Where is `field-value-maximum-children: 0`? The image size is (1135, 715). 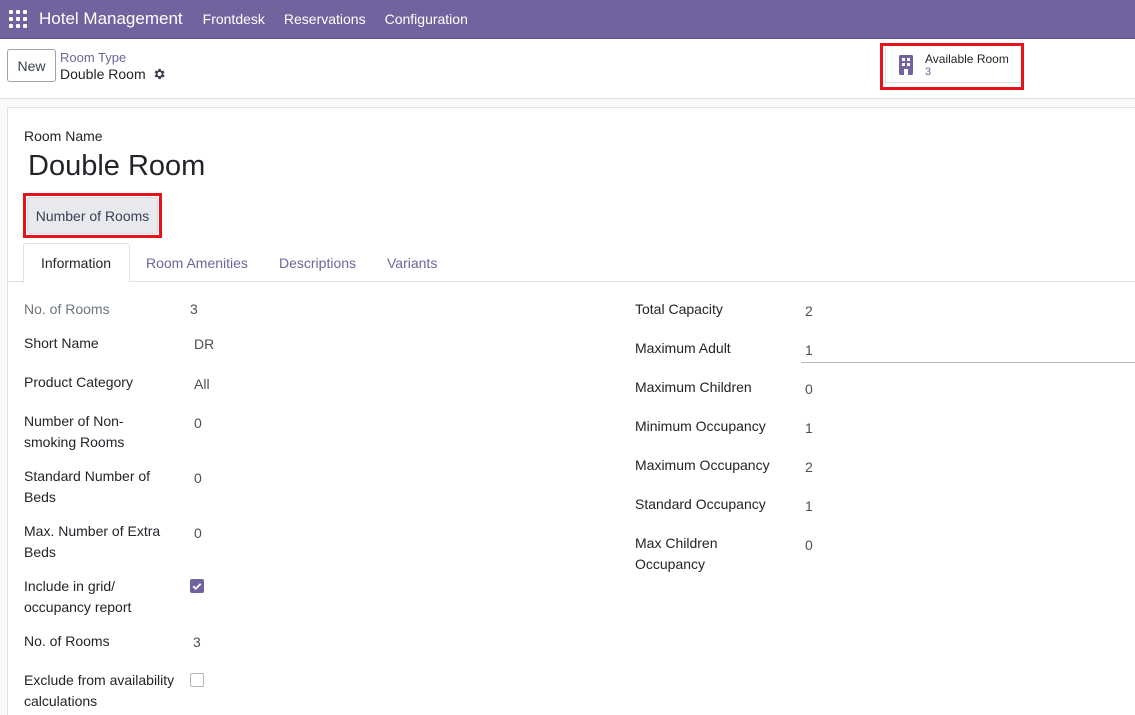
field-value-maximum-children: 0 is located at coordinates (809, 389).